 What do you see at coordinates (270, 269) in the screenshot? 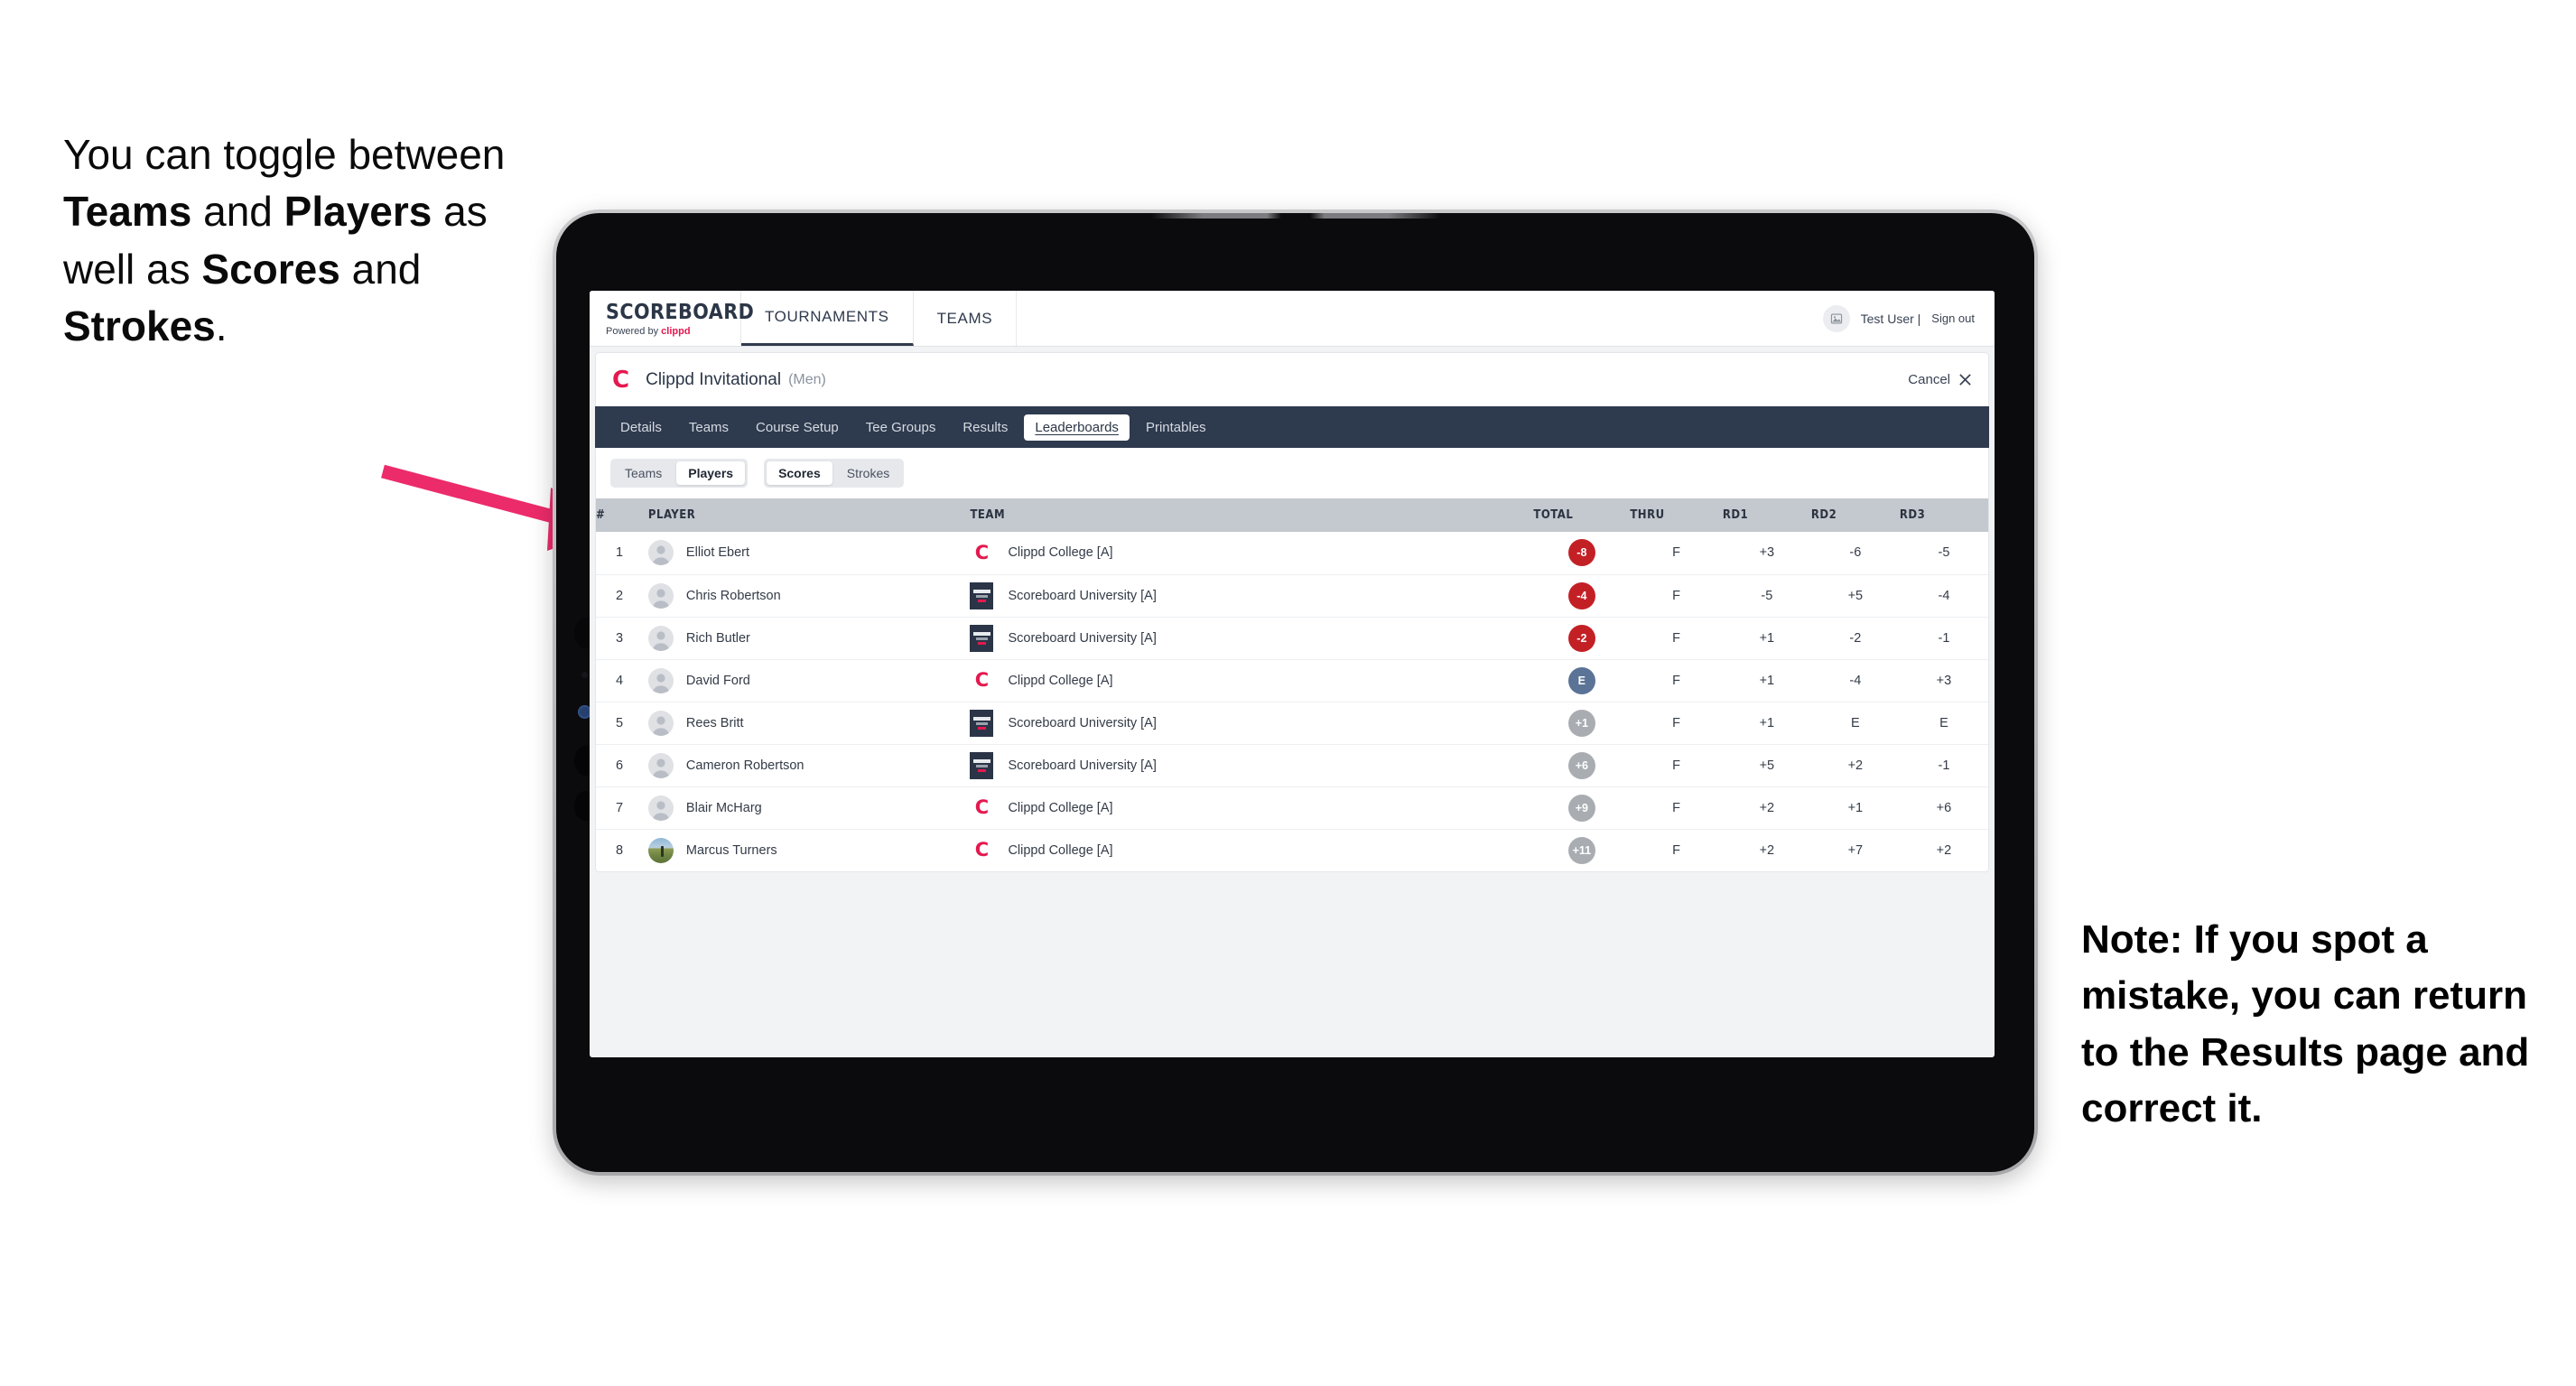
I see `annotation-bold-term: Scores` at bounding box center [270, 269].